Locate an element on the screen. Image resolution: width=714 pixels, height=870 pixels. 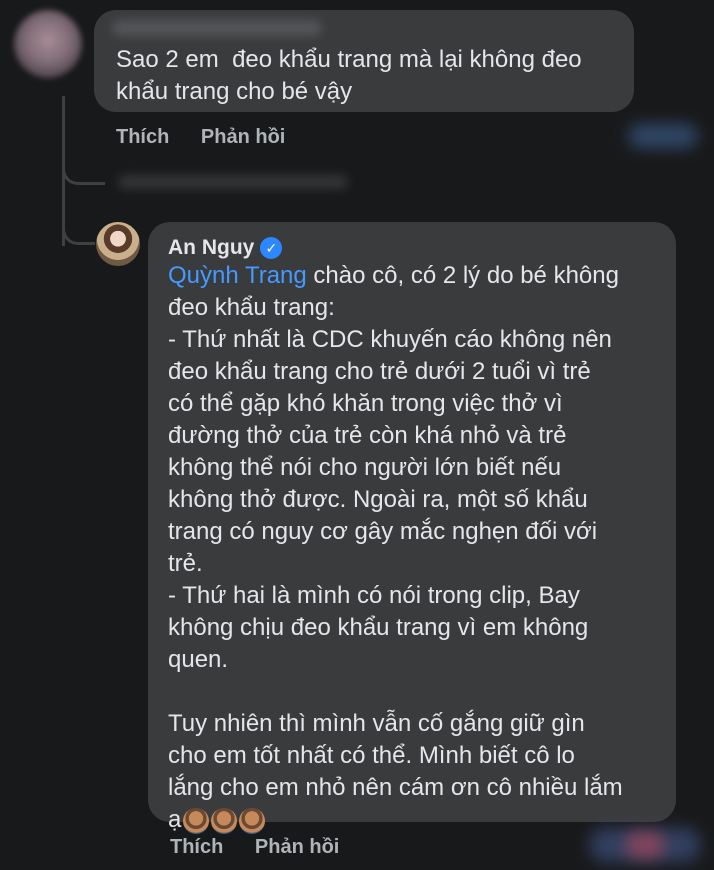
author-name: An Nguy is located at coordinates (211, 248).